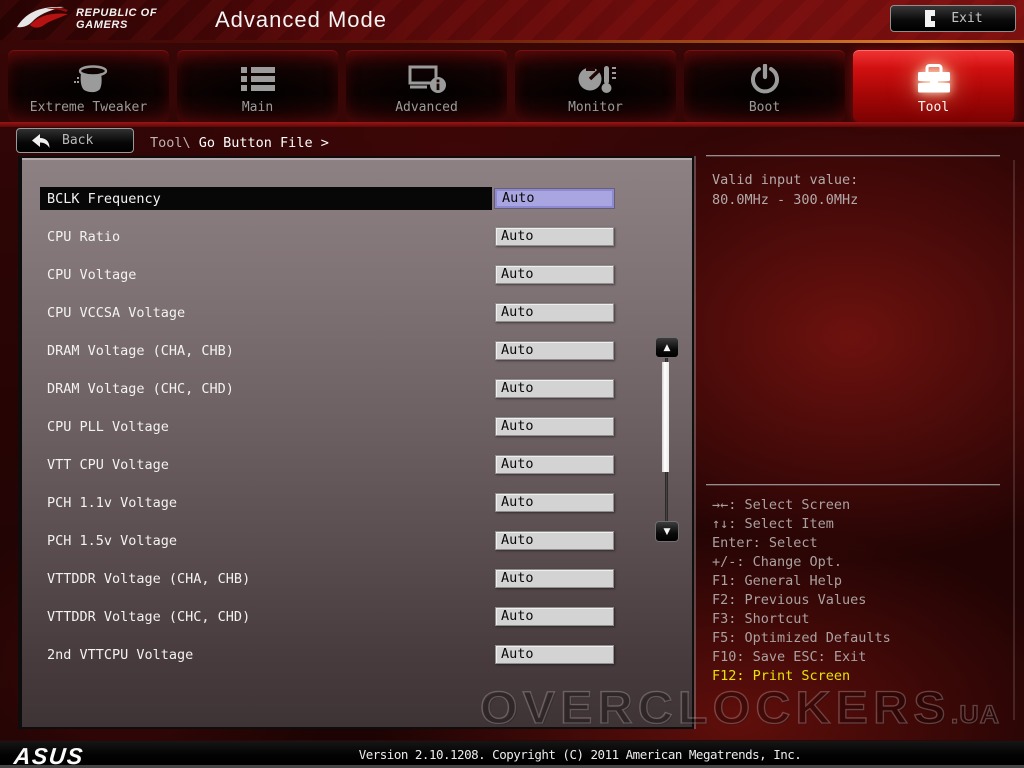 The height and width of the screenshot is (768, 1024). What do you see at coordinates (761, 619) in the screenshot?
I see `hotkey-line: F3: Shortcut` at bounding box center [761, 619].